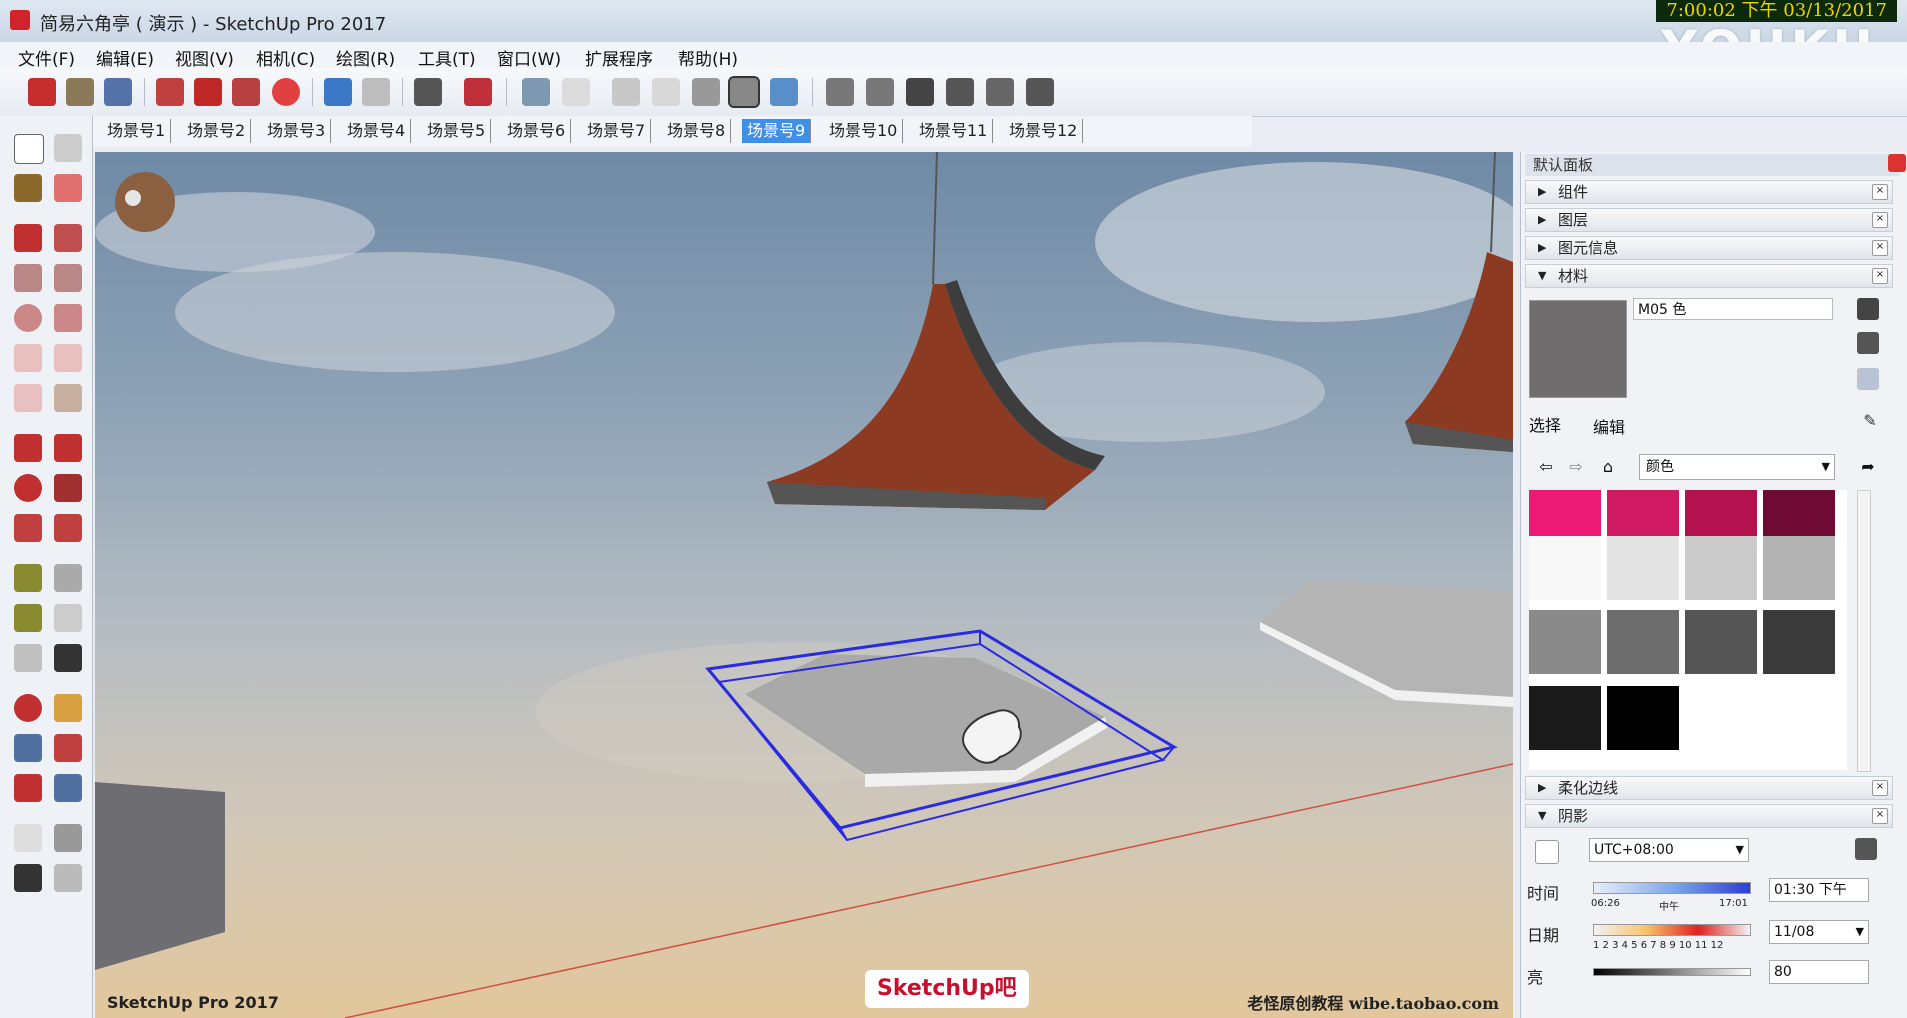 The width and height of the screenshot is (1907, 1018). What do you see at coordinates (46, 57) in the screenshot?
I see `menu-file: 文件(F)` at bounding box center [46, 57].